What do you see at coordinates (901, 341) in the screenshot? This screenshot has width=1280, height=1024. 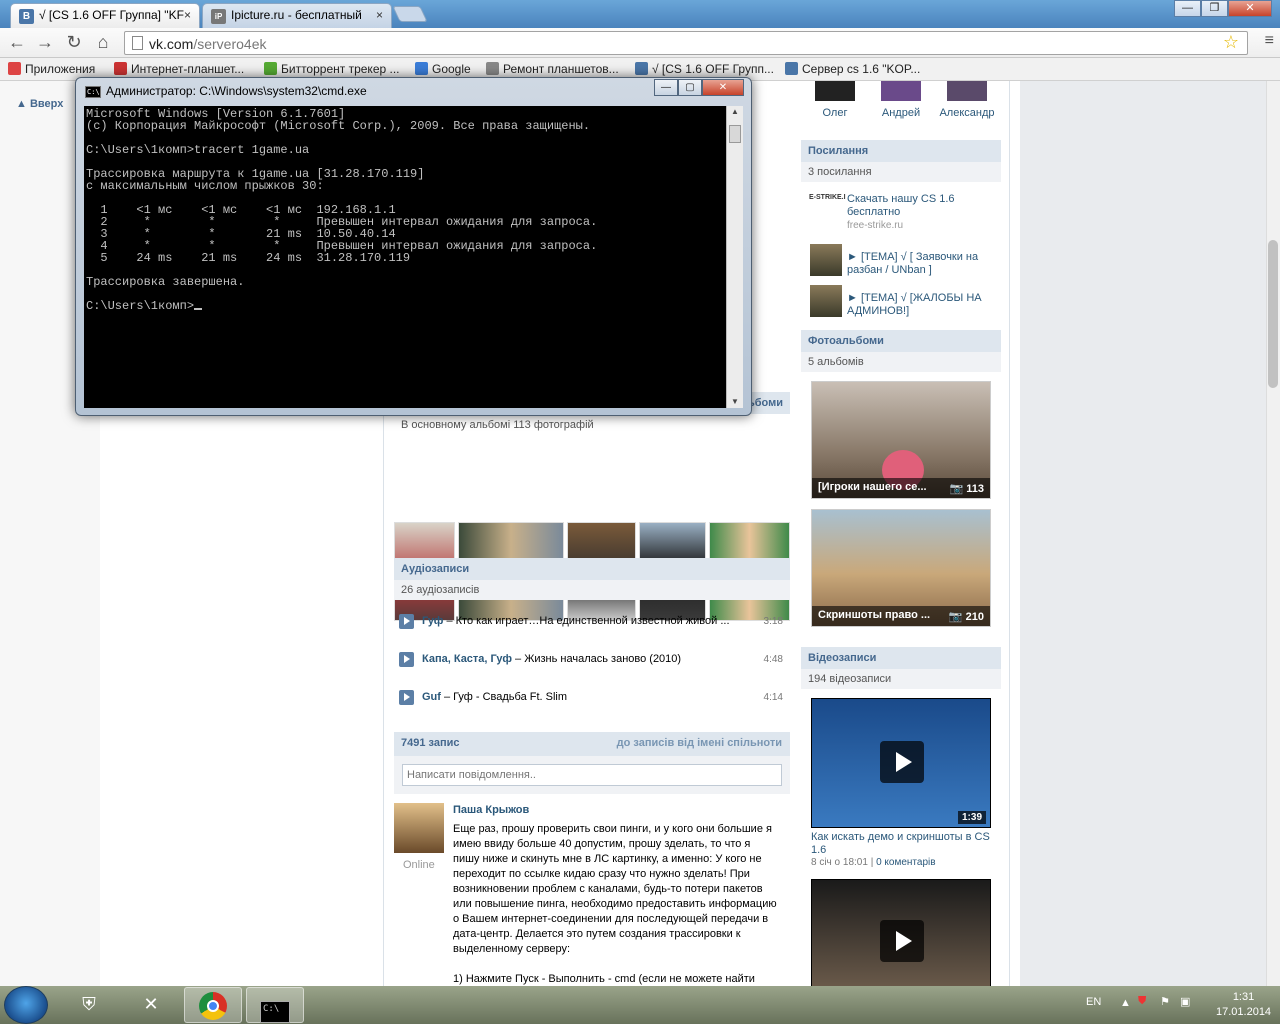 I see `albums-header: Фотоальбоми` at bounding box center [901, 341].